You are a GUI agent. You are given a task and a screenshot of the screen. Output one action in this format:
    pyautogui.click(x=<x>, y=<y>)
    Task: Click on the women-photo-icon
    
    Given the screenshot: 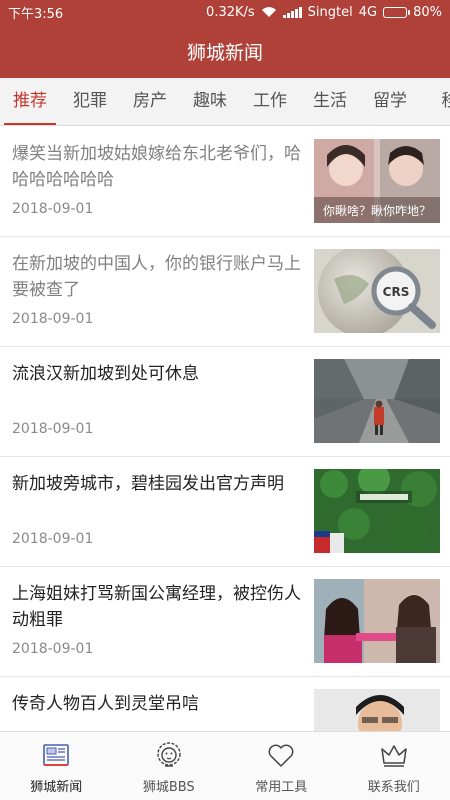 What is the action you would take?
    pyautogui.click(x=377, y=621)
    